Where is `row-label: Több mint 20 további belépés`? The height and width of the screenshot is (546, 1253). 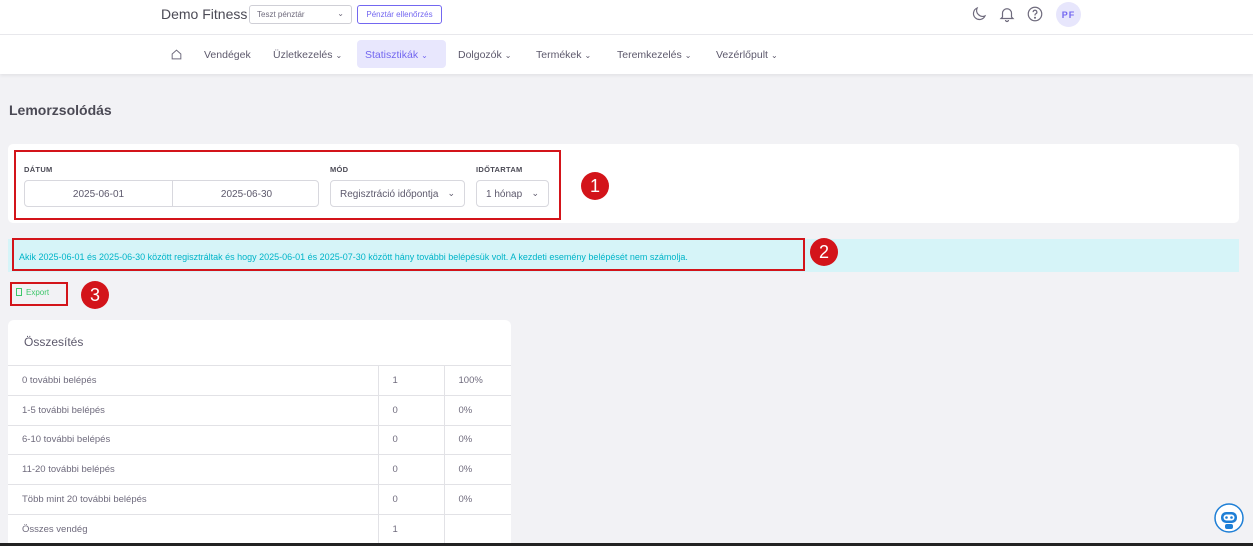
row-label: Több mint 20 további belépés is located at coordinates (193, 499).